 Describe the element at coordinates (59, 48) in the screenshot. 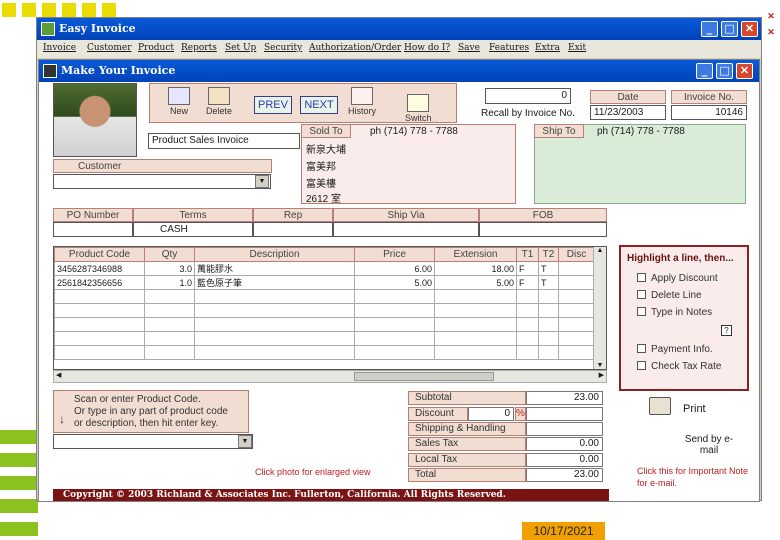

I see `menu-invoice: Invoice` at that location.